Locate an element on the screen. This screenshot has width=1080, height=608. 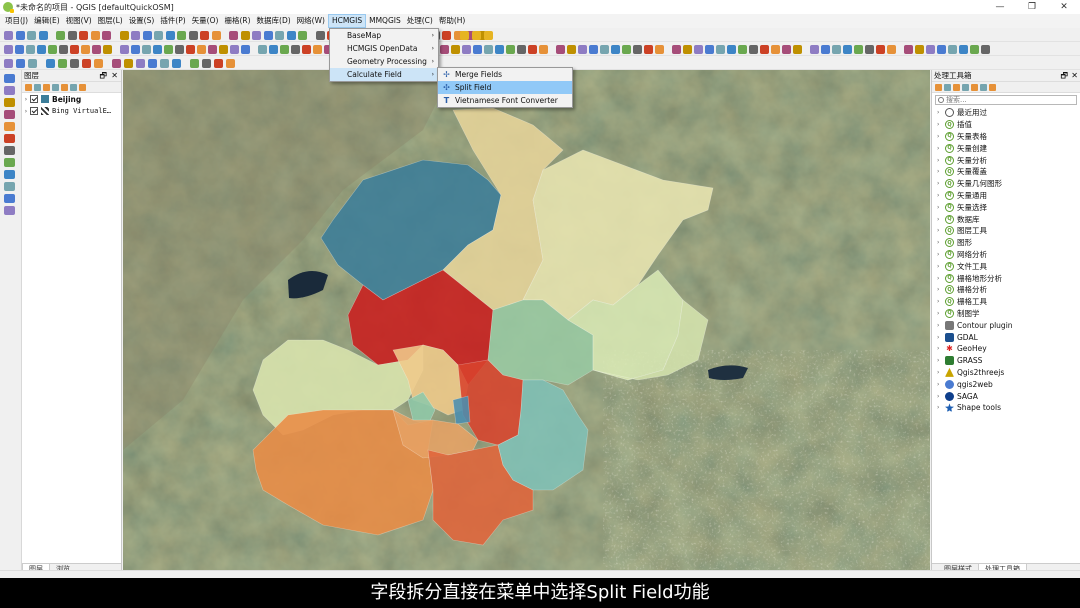
menu-layer: 图层(L) is located at coordinates (110, 21).